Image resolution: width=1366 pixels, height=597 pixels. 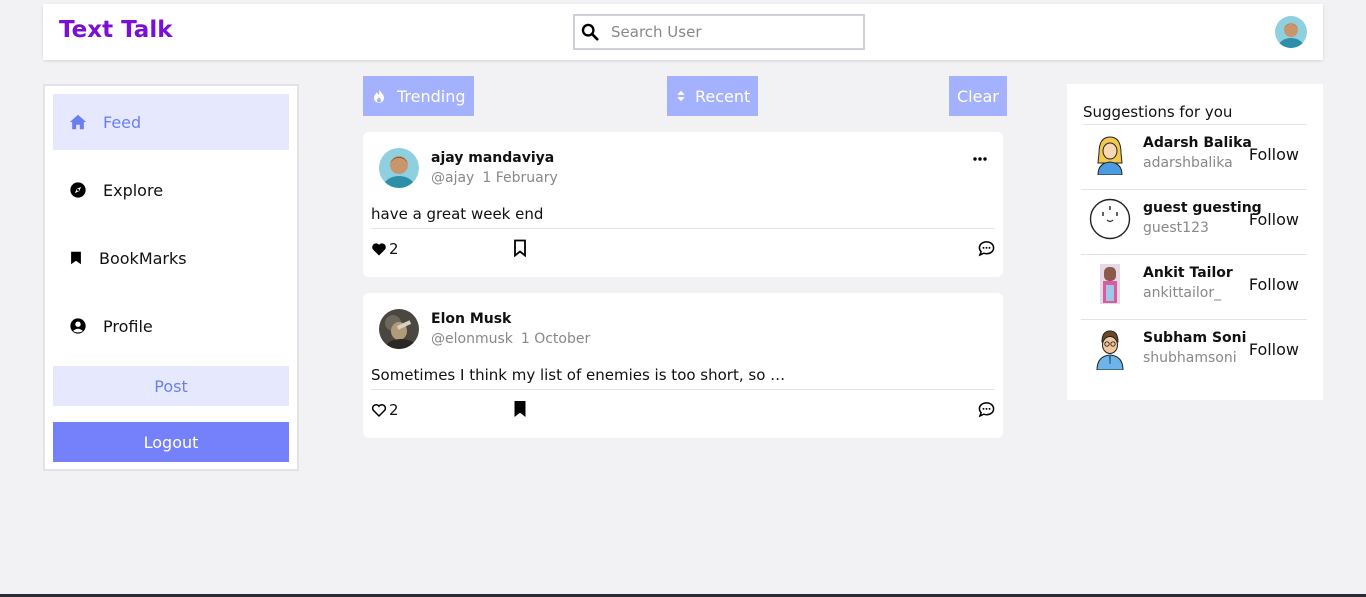 What do you see at coordinates (1194, 338) in the screenshot?
I see `suggestion-name: Subham Soni` at bounding box center [1194, 338].